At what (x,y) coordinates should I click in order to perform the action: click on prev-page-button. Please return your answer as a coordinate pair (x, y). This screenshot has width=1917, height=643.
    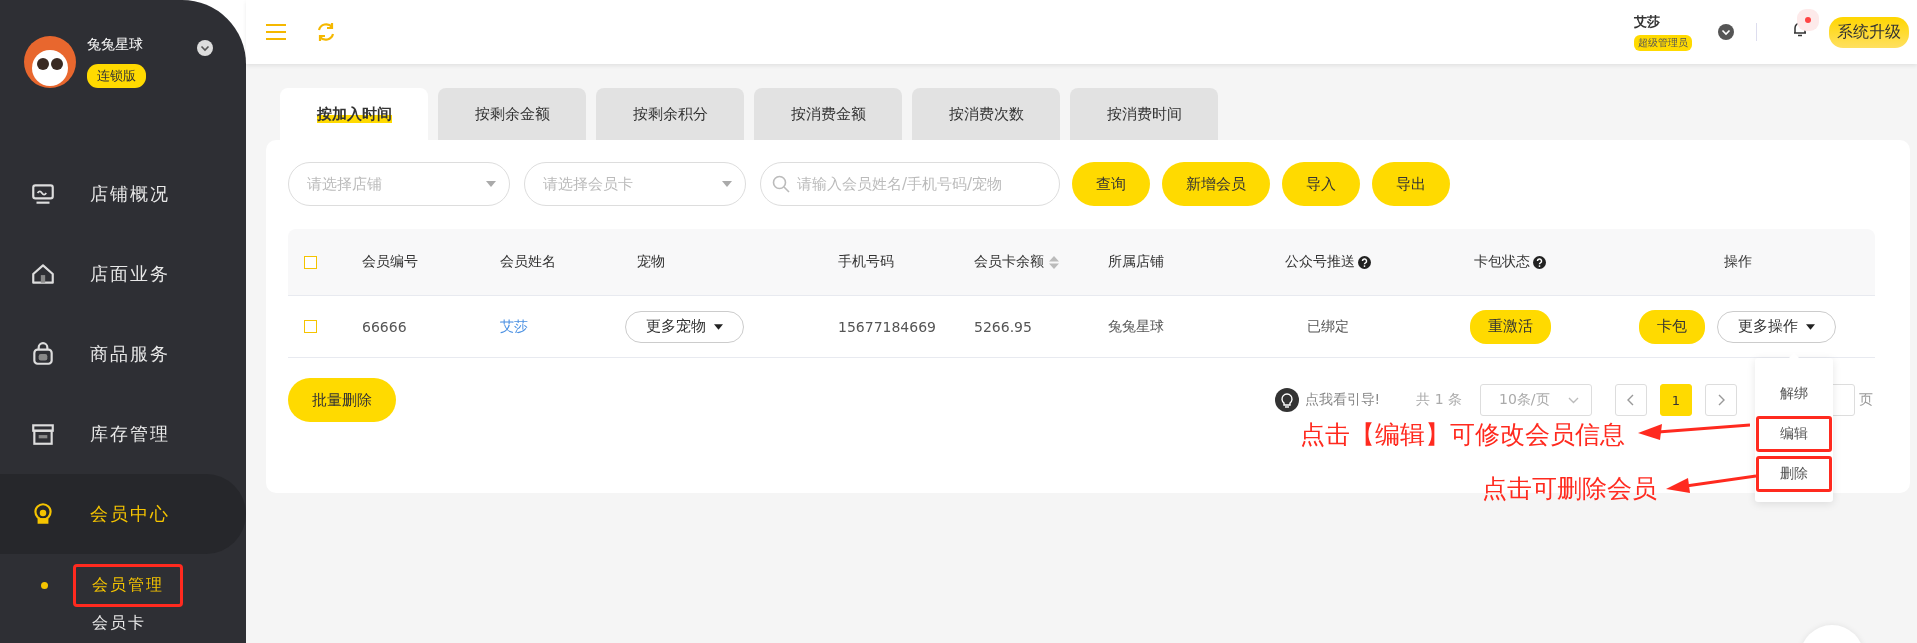
    Looking at the image, I should click on (1631, 400).